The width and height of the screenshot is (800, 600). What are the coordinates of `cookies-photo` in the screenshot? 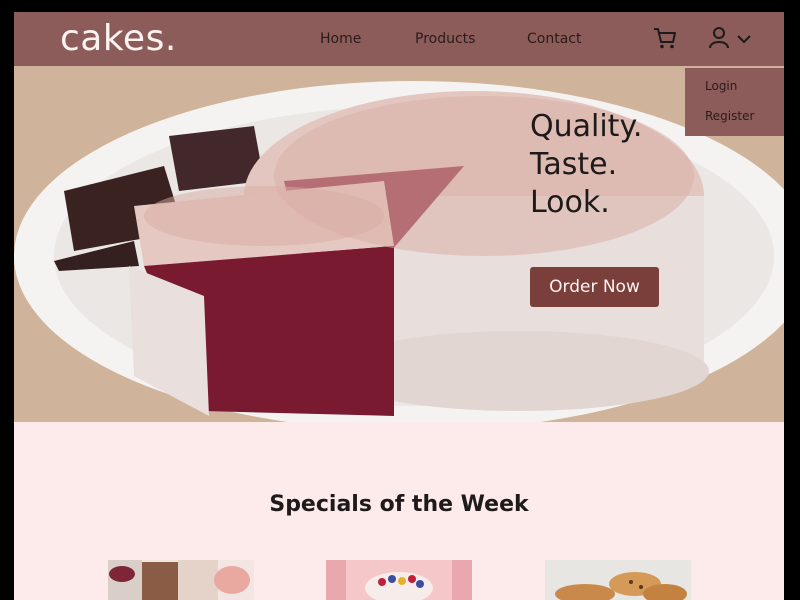 It's located at (618, 580).